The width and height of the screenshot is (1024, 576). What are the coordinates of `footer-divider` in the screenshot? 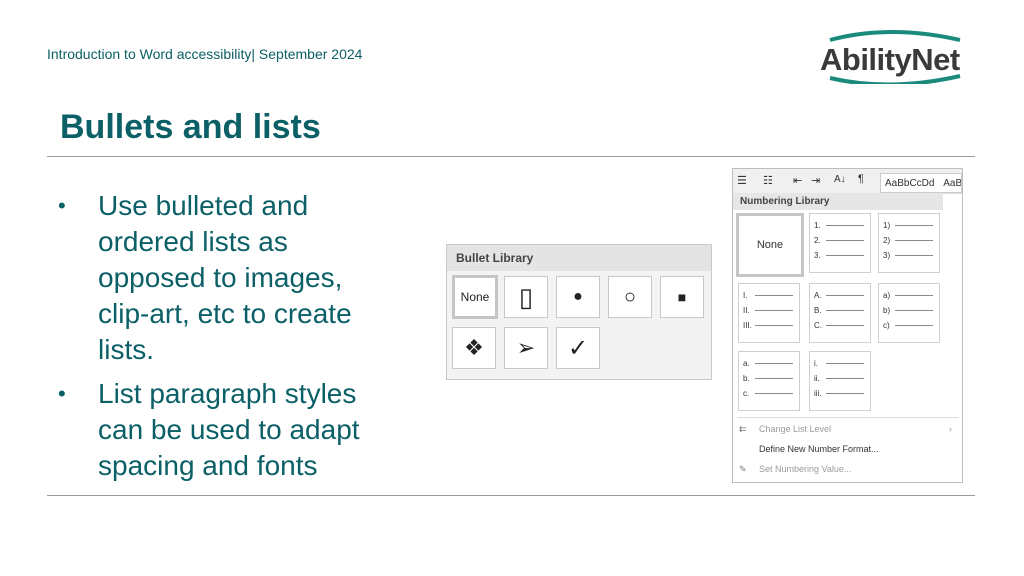 It's located at (511, 495).